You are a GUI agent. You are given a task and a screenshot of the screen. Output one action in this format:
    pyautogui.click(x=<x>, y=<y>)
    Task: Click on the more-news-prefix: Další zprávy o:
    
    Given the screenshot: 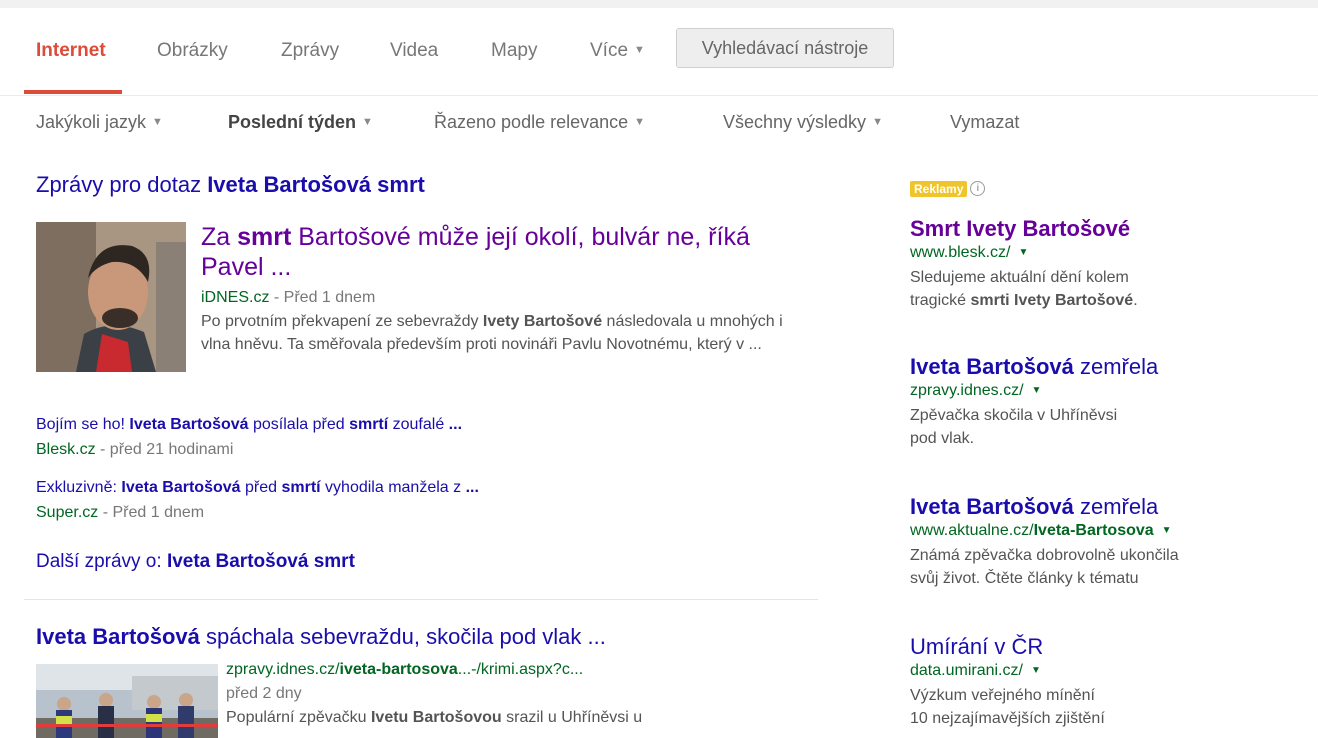 What is the action you would take?
    pyautogui.click(x=101, y=561)
    